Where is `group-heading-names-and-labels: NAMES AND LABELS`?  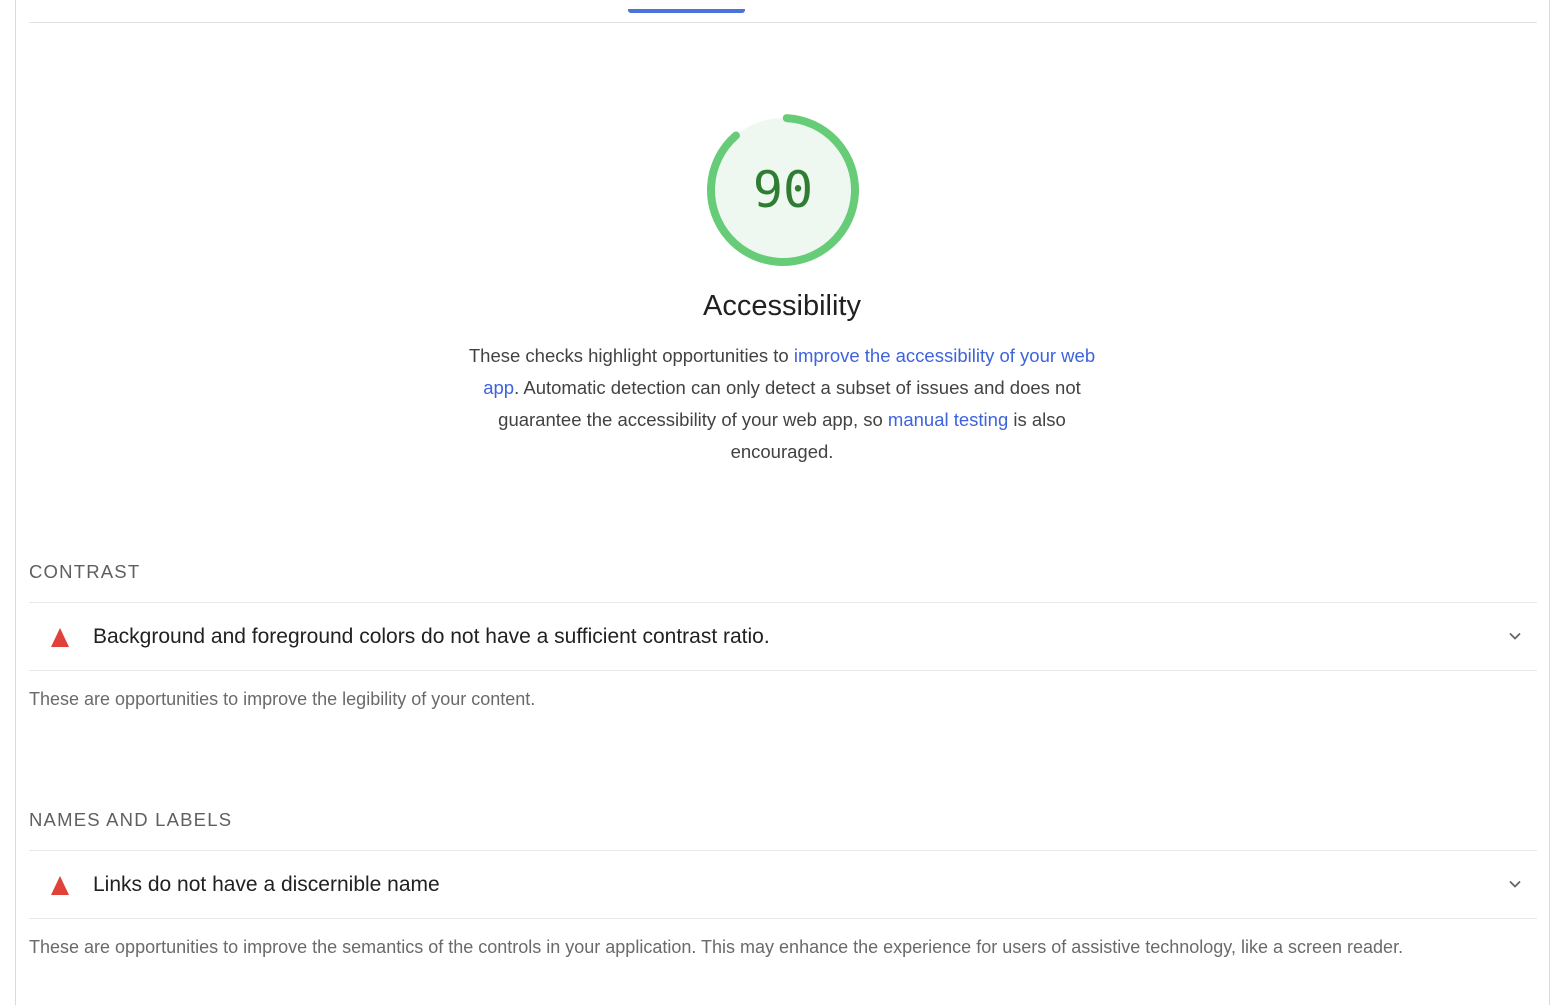 group-heading-names-and-labels: NAMES AND LABELS is located at coordinates (131, 819).